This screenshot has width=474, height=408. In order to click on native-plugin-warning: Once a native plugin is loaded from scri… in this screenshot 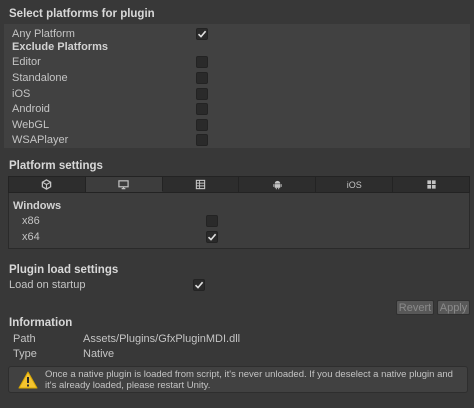, I will do `click(238, 379)`.